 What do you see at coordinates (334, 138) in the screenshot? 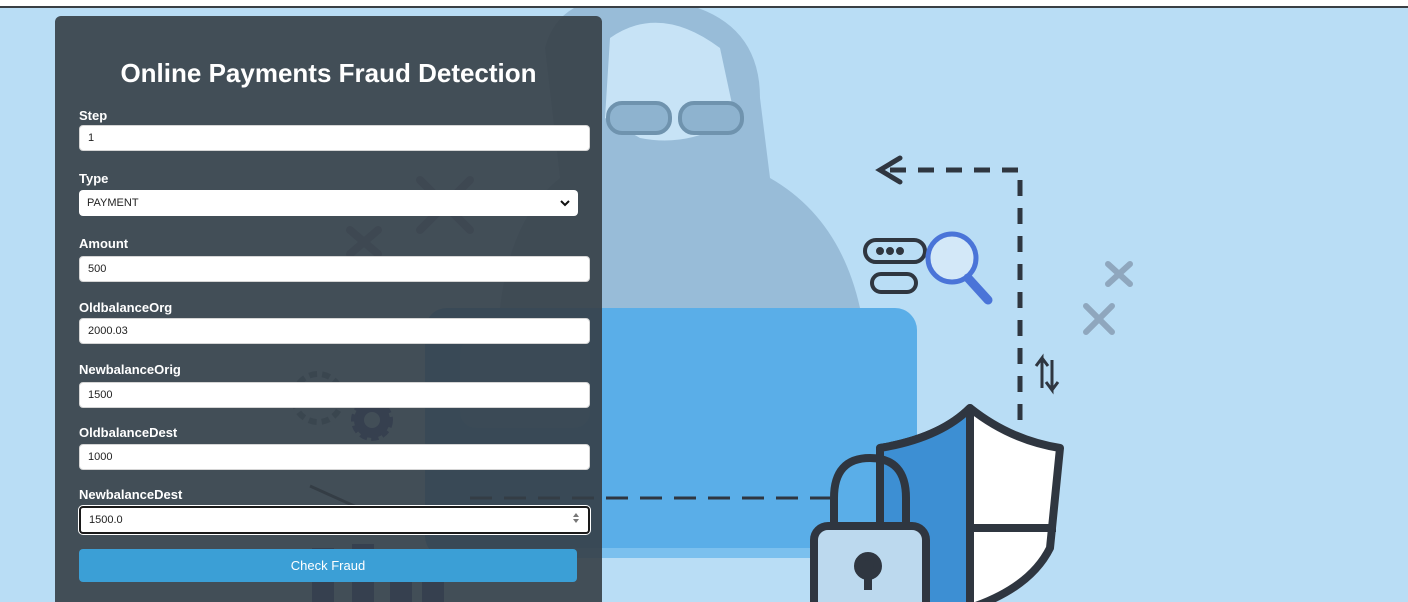
I see `step-input` at bounding box center [334, 138].